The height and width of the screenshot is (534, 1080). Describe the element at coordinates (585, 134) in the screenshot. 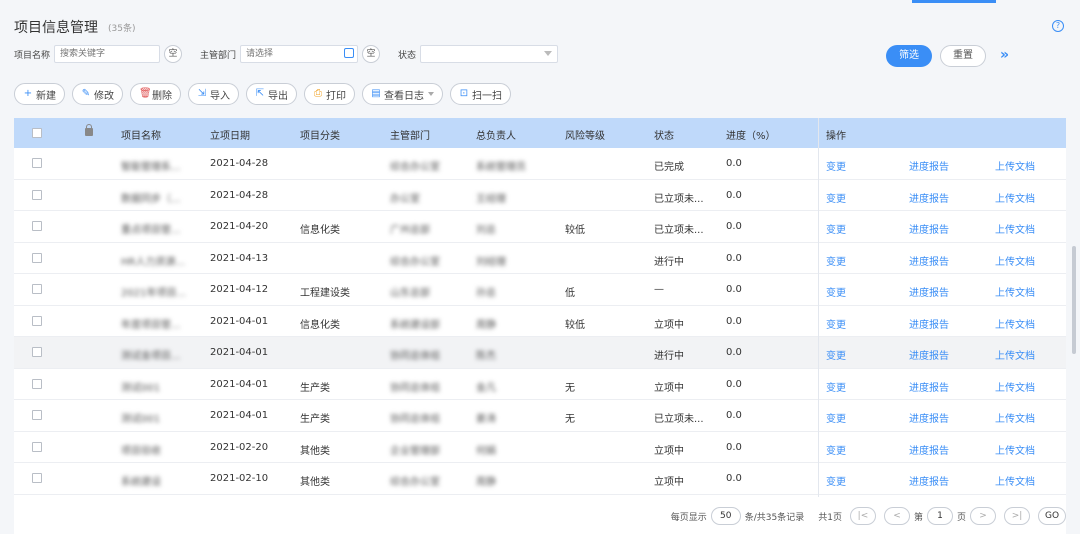

I see `col-risk: 风险等级` at that location.